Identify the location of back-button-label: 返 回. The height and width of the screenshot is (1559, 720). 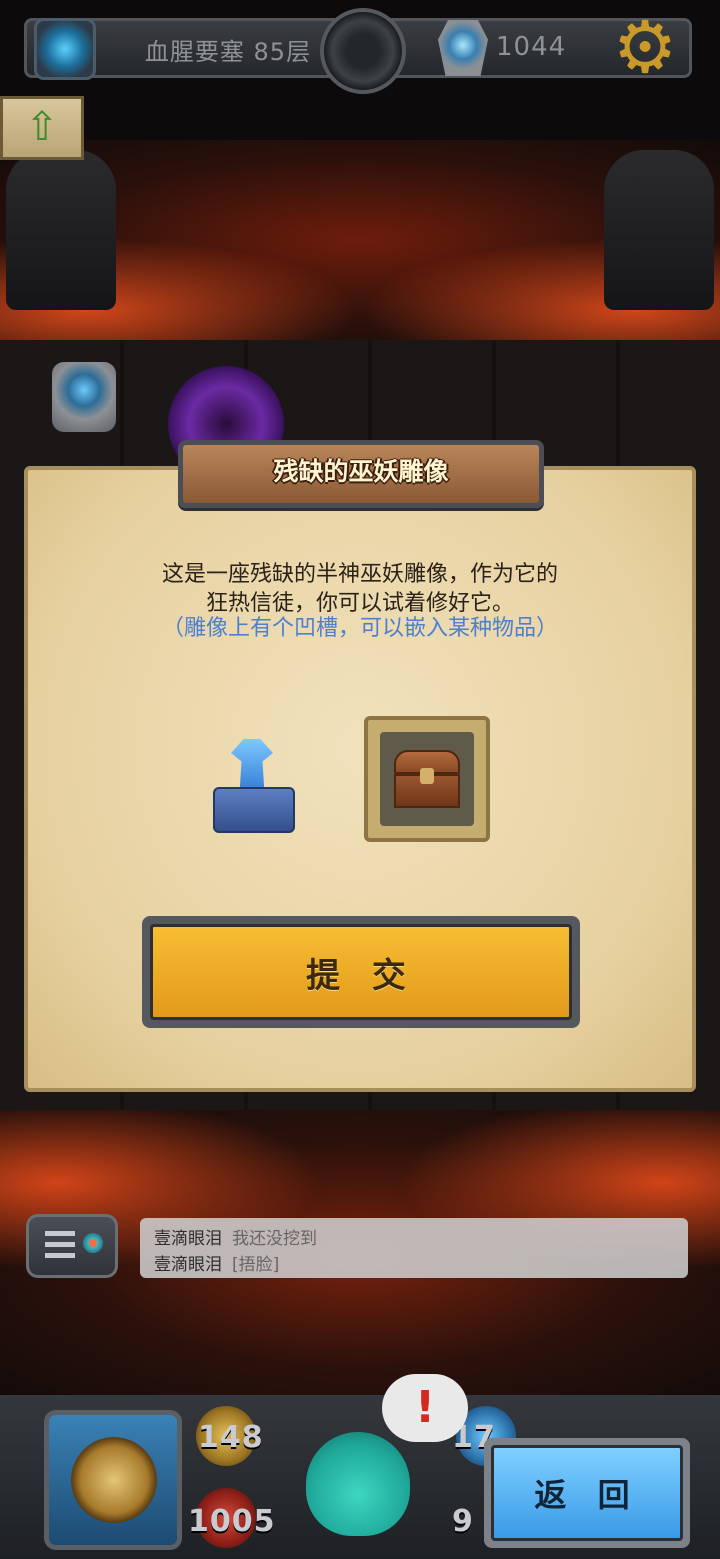
(587, 1493).